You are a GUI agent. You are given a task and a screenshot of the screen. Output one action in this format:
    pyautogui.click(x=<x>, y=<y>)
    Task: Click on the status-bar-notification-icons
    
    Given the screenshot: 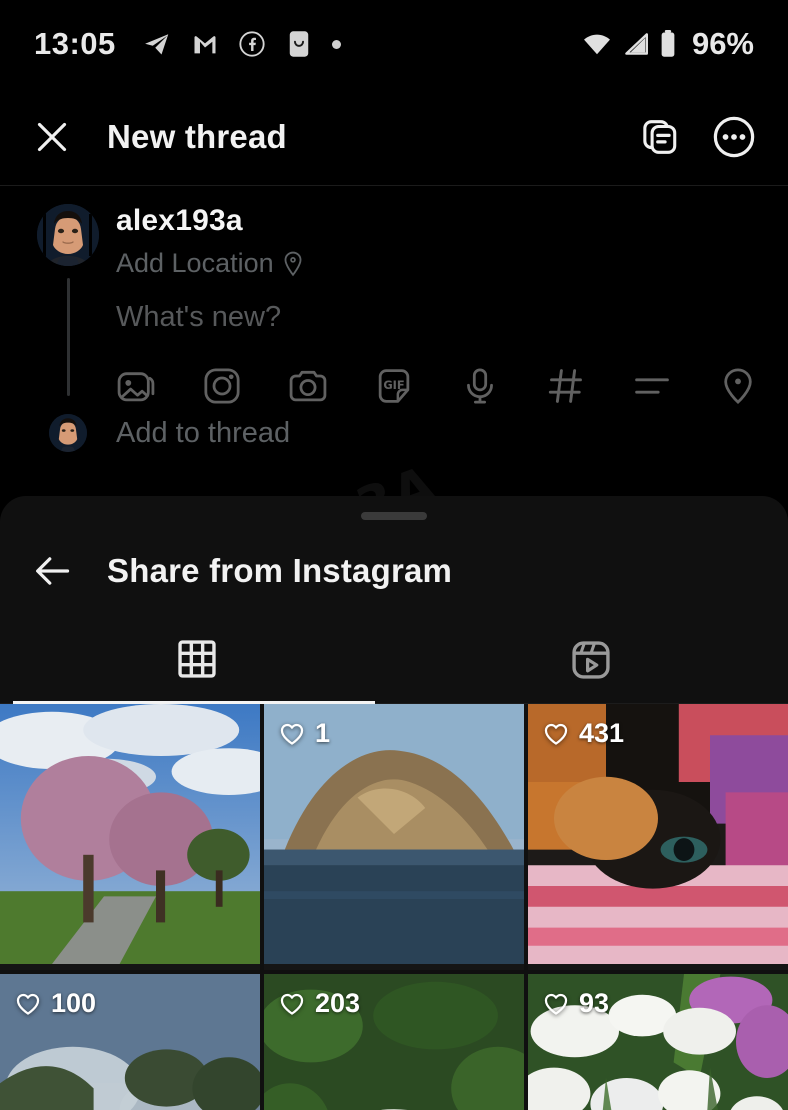 What is the action you would take?
    pyautogui.click(x=241, y=44)
    